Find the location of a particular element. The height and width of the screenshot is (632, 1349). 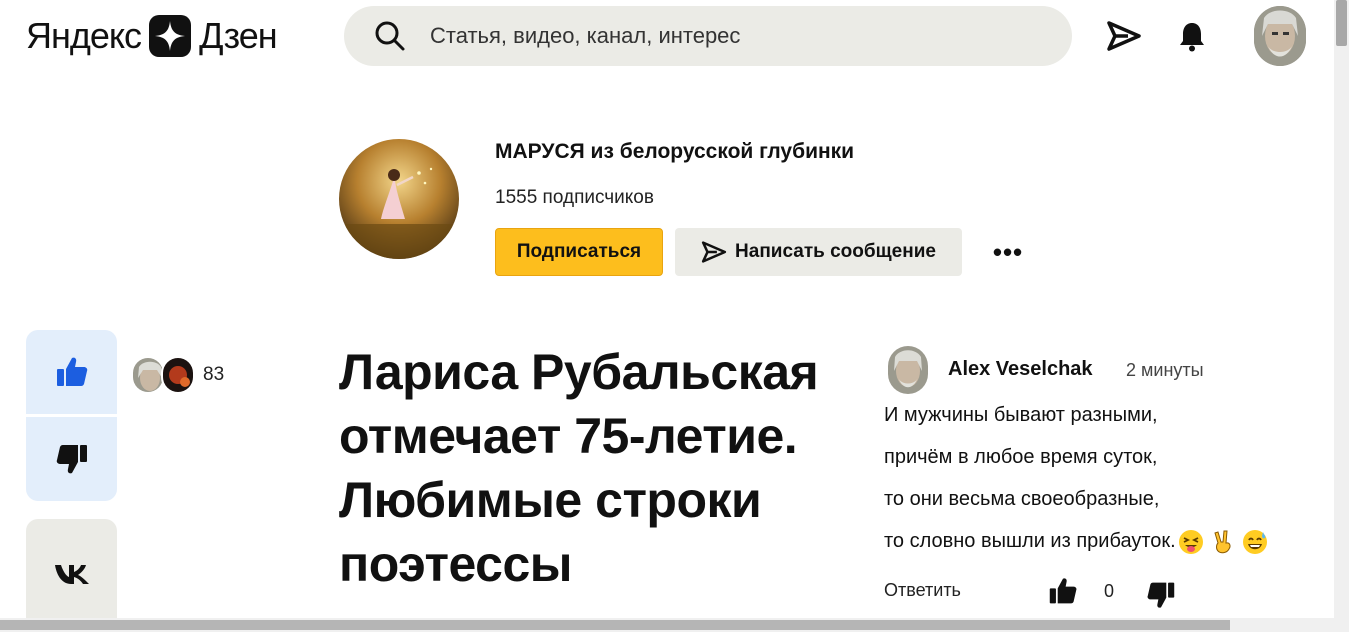

search-bar is located at coordinates (708, 36).